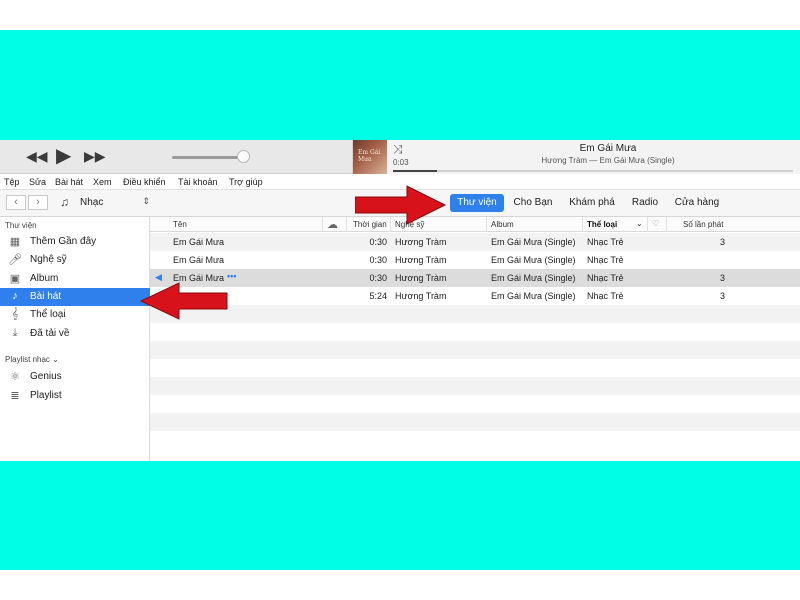 The width and height of the screenshot is (800, 600). What do you see at coordinates (15, 377) in the screenshot?
I see `genius-icon: ⚛` at bounding box center [15, 377].